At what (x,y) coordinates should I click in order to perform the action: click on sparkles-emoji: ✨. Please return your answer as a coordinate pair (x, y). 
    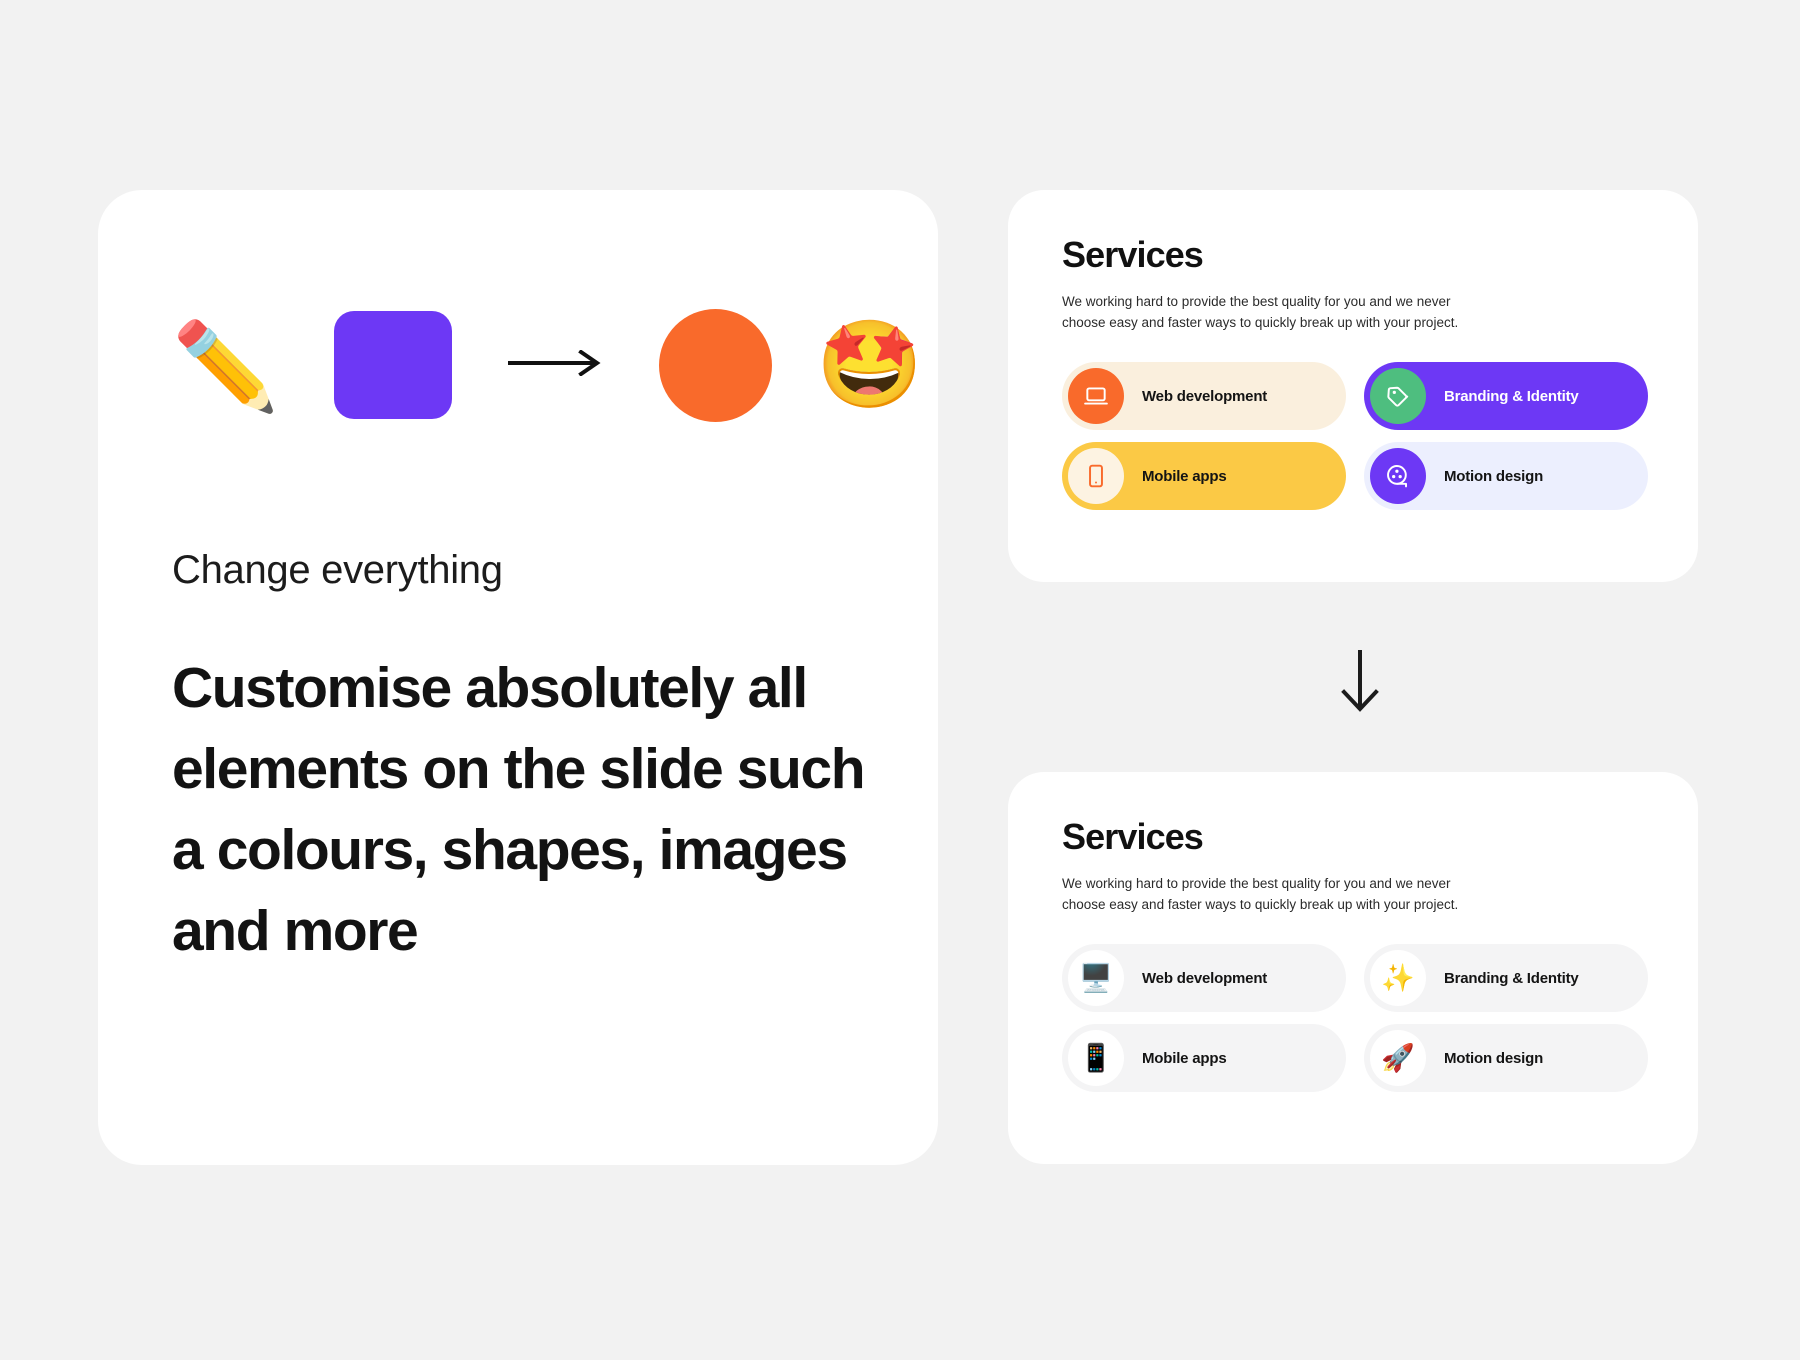
    Looking at the image, I should click on (1398, 978).